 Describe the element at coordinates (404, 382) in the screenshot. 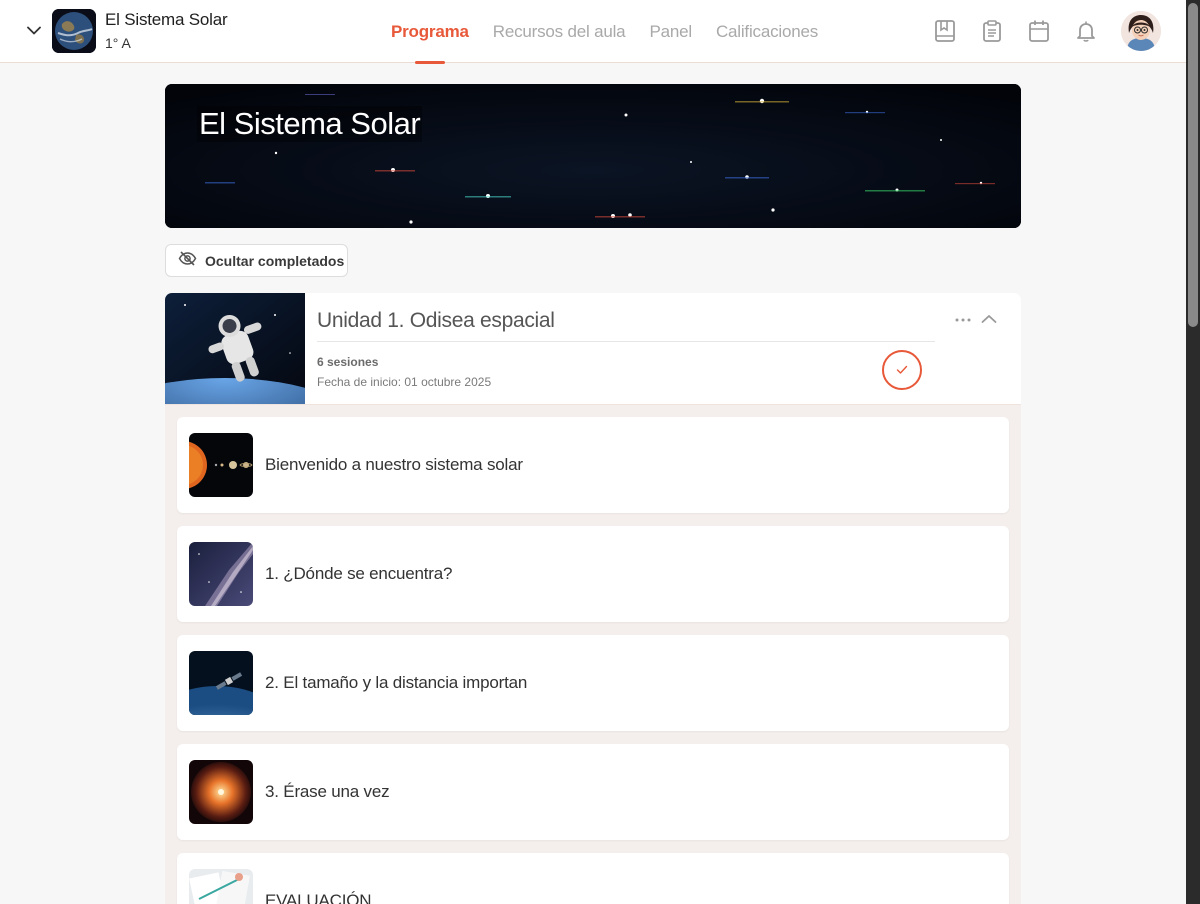

I see `unit-start-date: Fecha de inicio: 01 octubre 2025` at that location.